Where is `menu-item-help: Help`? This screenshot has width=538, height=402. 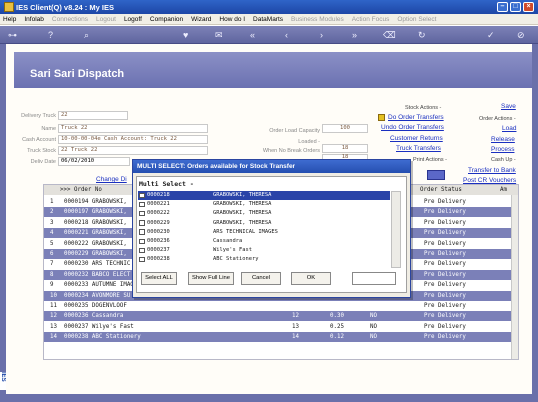
menu-item-help: Help is located at coordinates (9, 19).